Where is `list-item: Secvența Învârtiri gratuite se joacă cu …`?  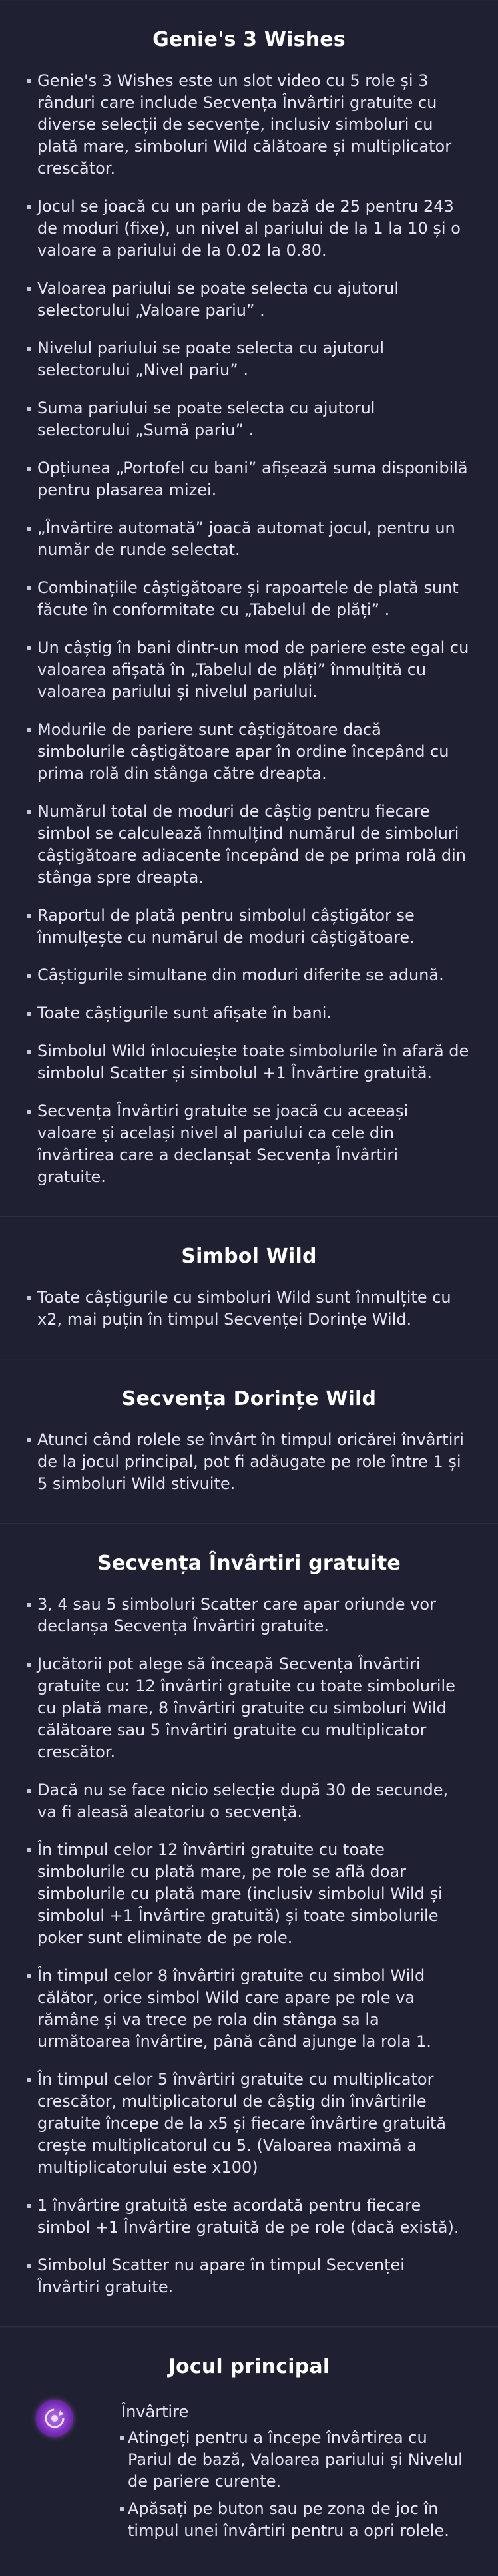 list-item: Secvența Învârtiri gratuite se joacă cu … is located at coordinates (249, 1144).